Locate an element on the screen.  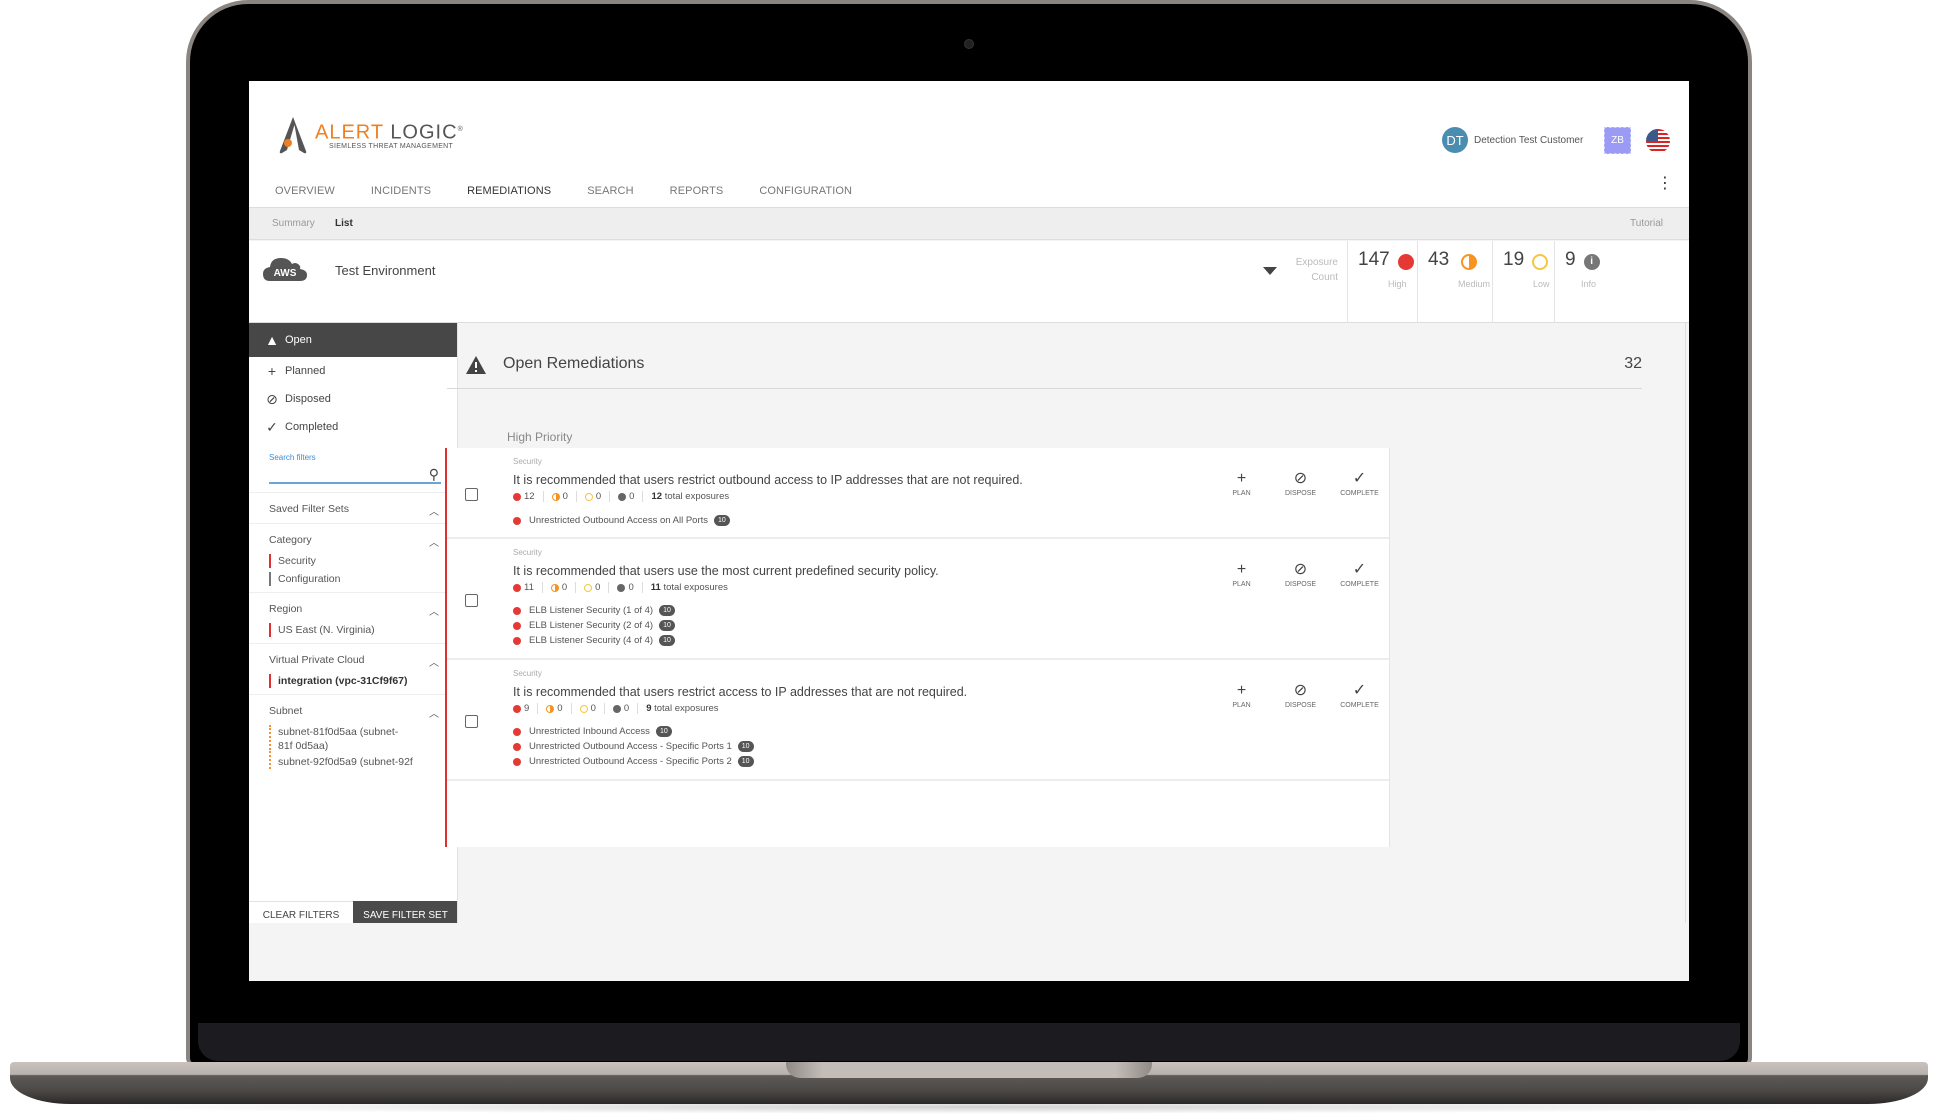
kebab-vertical-icon: ⋮ is located at coordinates (1665, 184).